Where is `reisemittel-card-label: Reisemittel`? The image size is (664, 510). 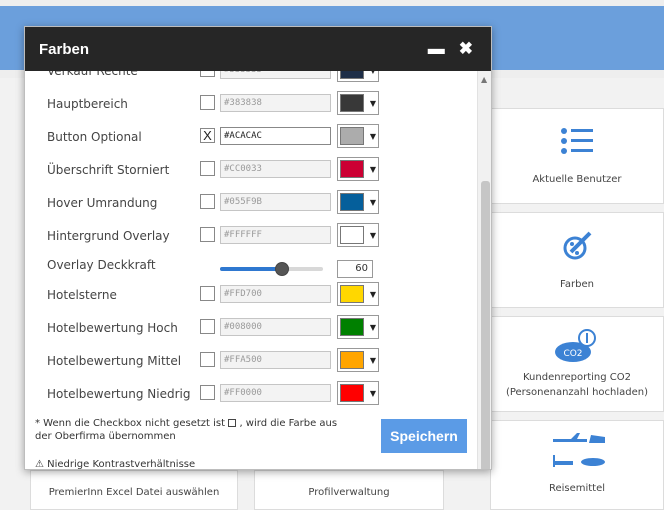
reisemittel-card-label: Reisemittel is located at coordinates (577, 488).